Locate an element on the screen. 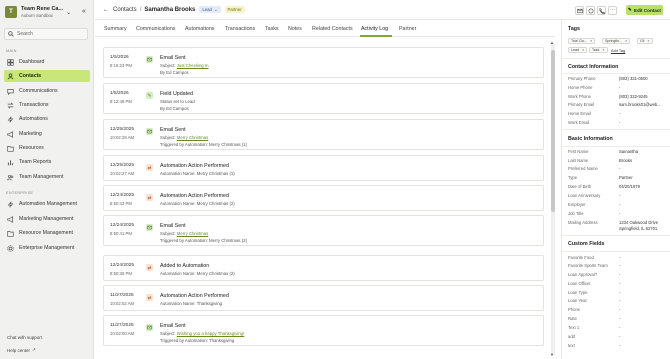 The image size is (670, 359). employer-value: - is located at coordinates (620, 204).